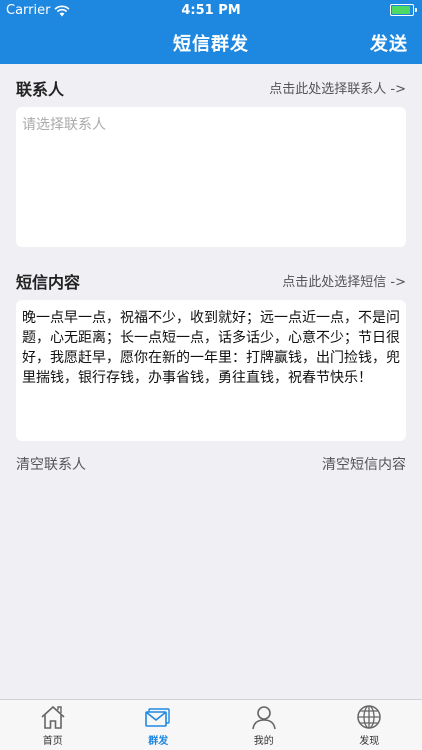 The height and width of the screenshot is (750, 422). What do you see at coordinates (158, 741) in the screenshot?
I see `tab-broadcast-label: 群发` at bounding box center [158, 741].